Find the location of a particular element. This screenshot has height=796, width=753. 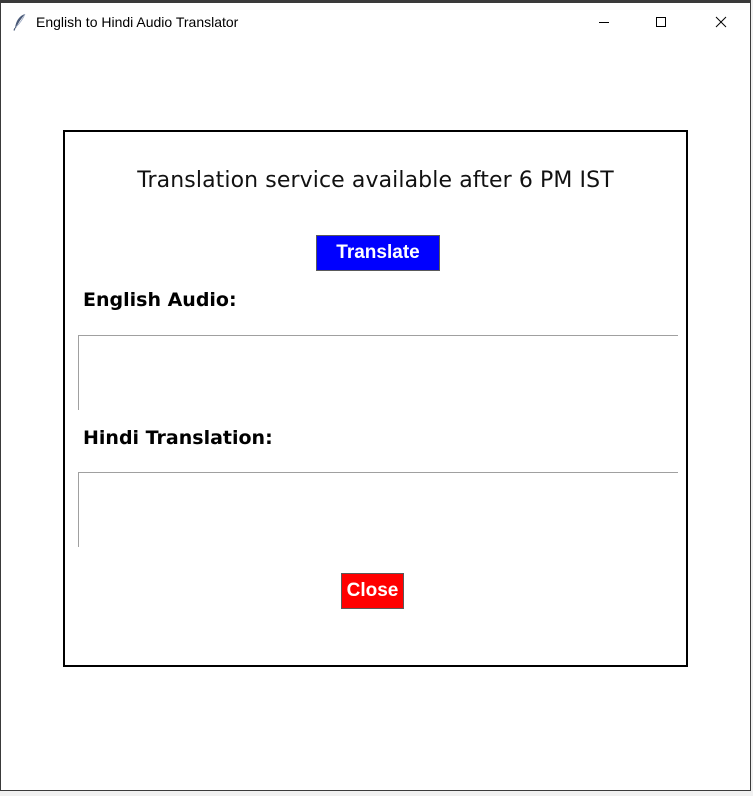

close-button: Close is located at coordinates (372, 591).